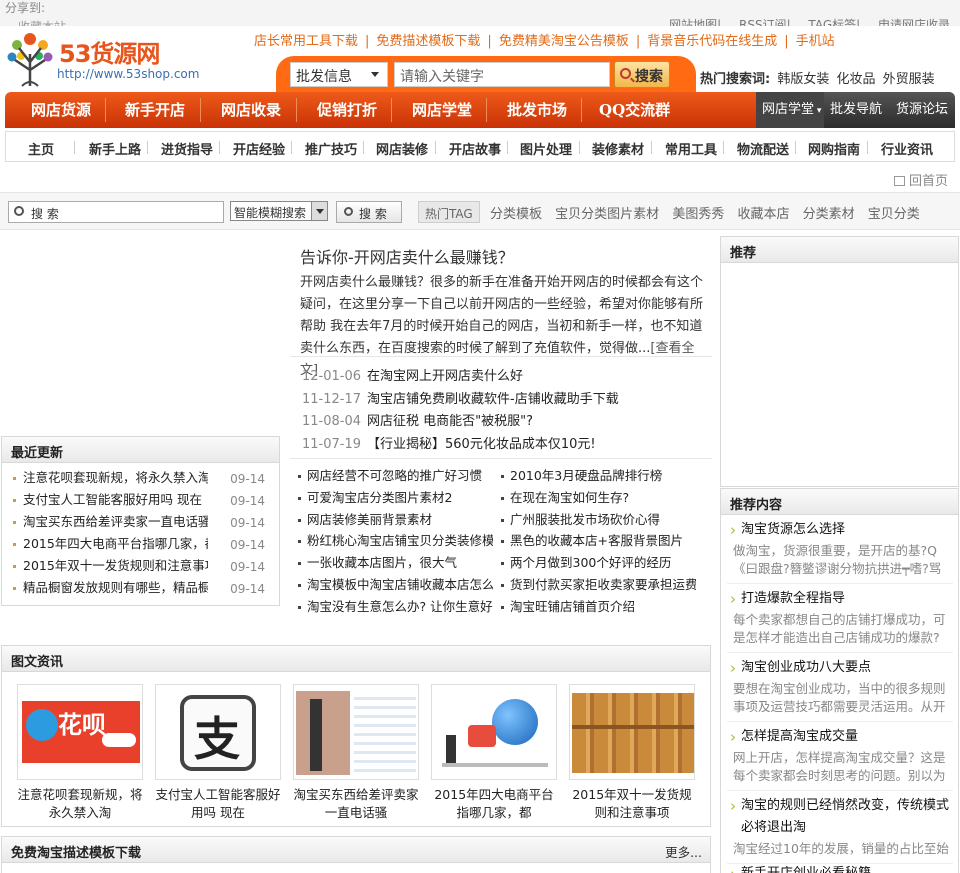 This screenshot has height=873, width=960. What do you see at coordinates (140, 450) in the screenshot?
I see `section-title: 最近更新` at bounding box center [140, 450].